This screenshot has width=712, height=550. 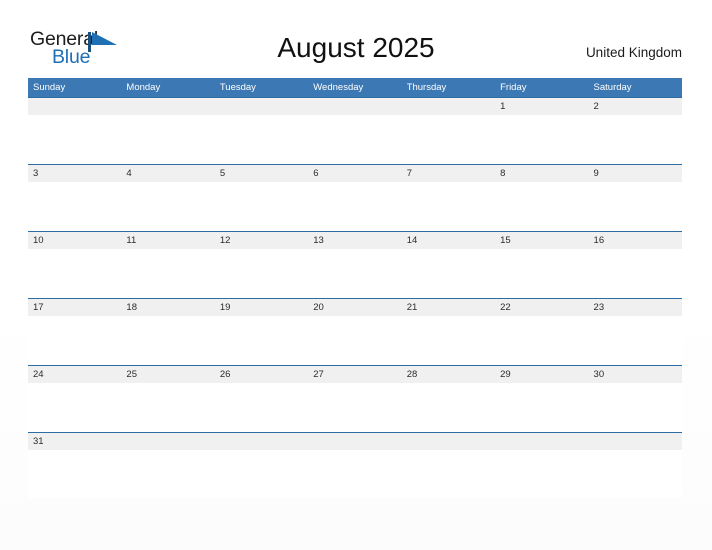 I want to click on weekday-header-friday: Friday, so click(x=513, y=87).